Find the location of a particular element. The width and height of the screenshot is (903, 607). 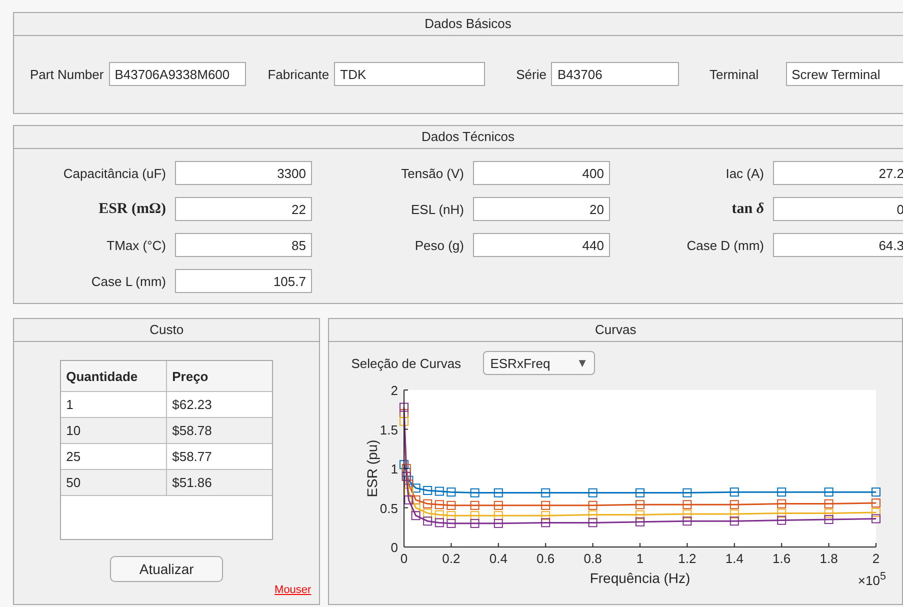

y-tick-label: 1 is located at coordinates (394, 469).